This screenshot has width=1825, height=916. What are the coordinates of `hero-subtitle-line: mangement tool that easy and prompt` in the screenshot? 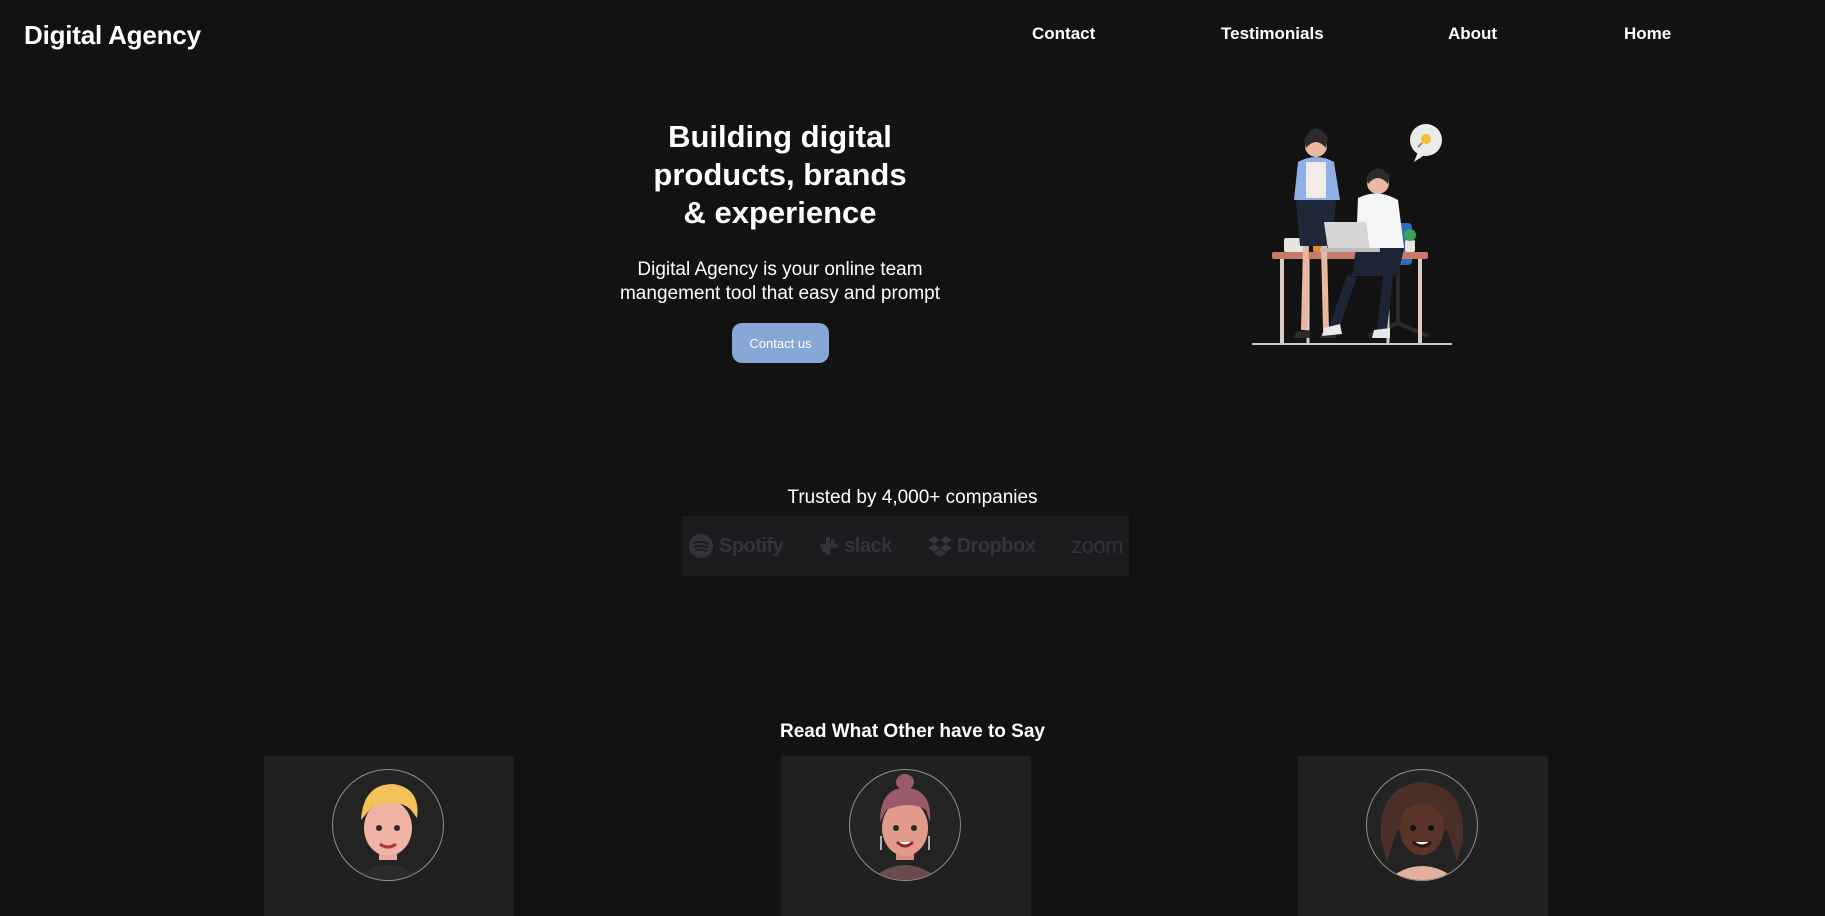 It's located at (780, 293).